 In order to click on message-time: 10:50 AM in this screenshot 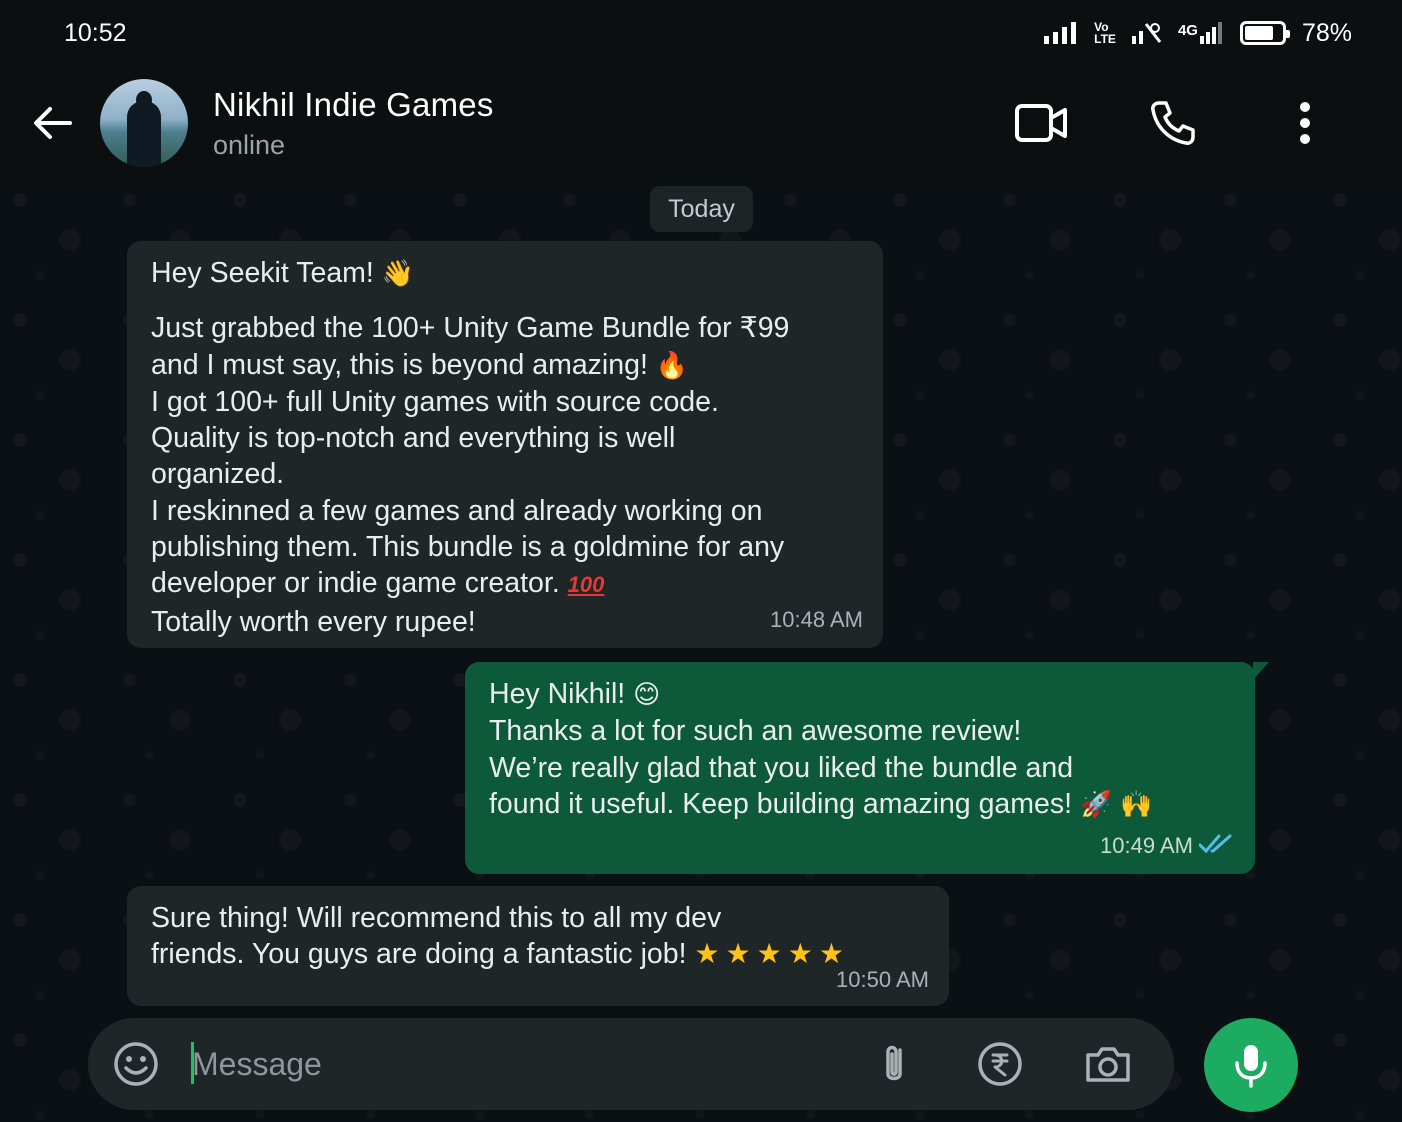, I will do `click(882, 979)`.